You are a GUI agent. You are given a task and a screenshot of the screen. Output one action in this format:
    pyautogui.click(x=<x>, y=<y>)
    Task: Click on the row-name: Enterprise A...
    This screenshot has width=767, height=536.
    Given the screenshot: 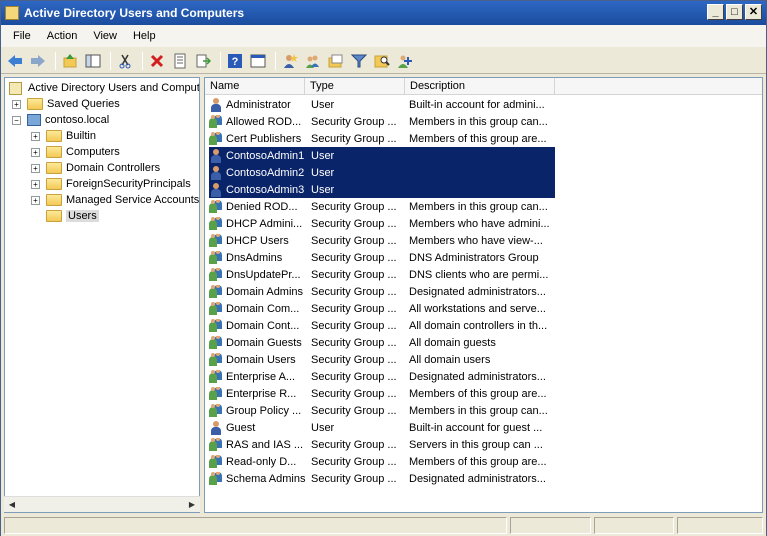 What is the action you would take?
    pyautogui.click(x=261, y=376)
    